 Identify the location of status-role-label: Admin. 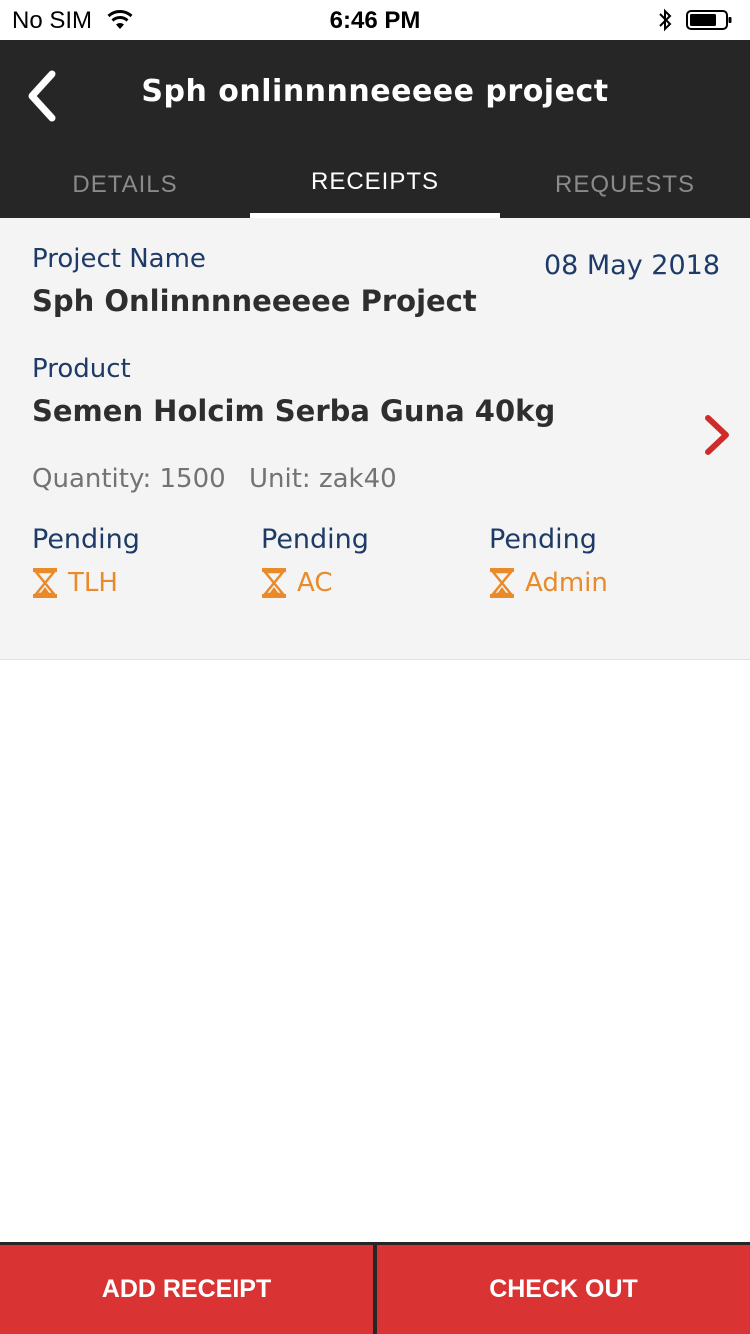
(566, 583).